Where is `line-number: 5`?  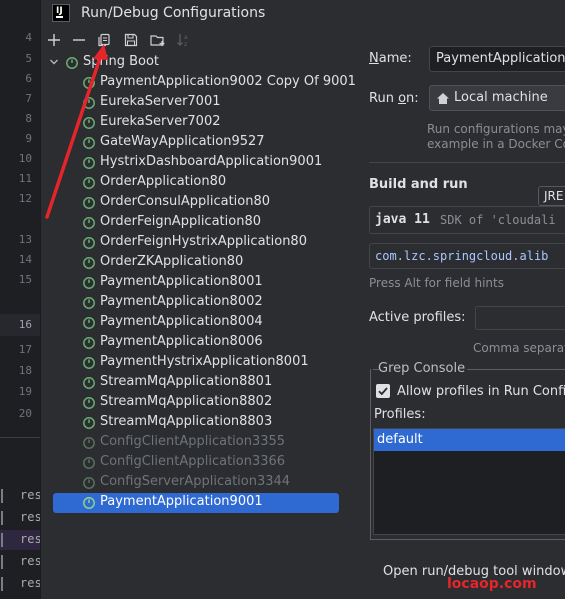 line-number: 5 is located at coordinates (28, 58).